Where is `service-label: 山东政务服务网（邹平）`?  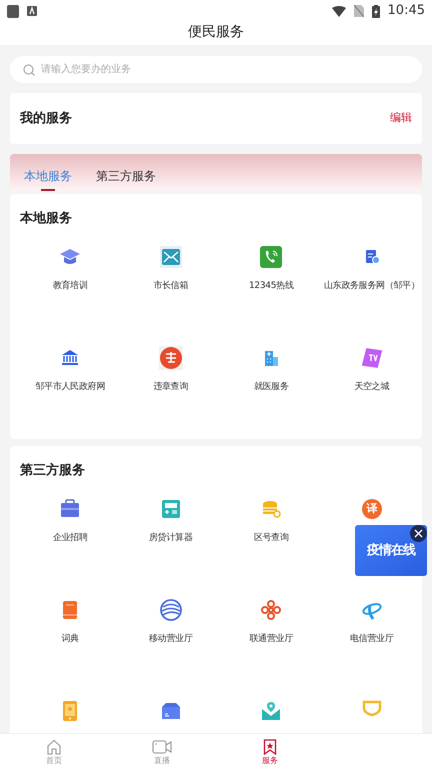
service-label: 山东政务服务网（邹平） is located at coordinates (372, 287).